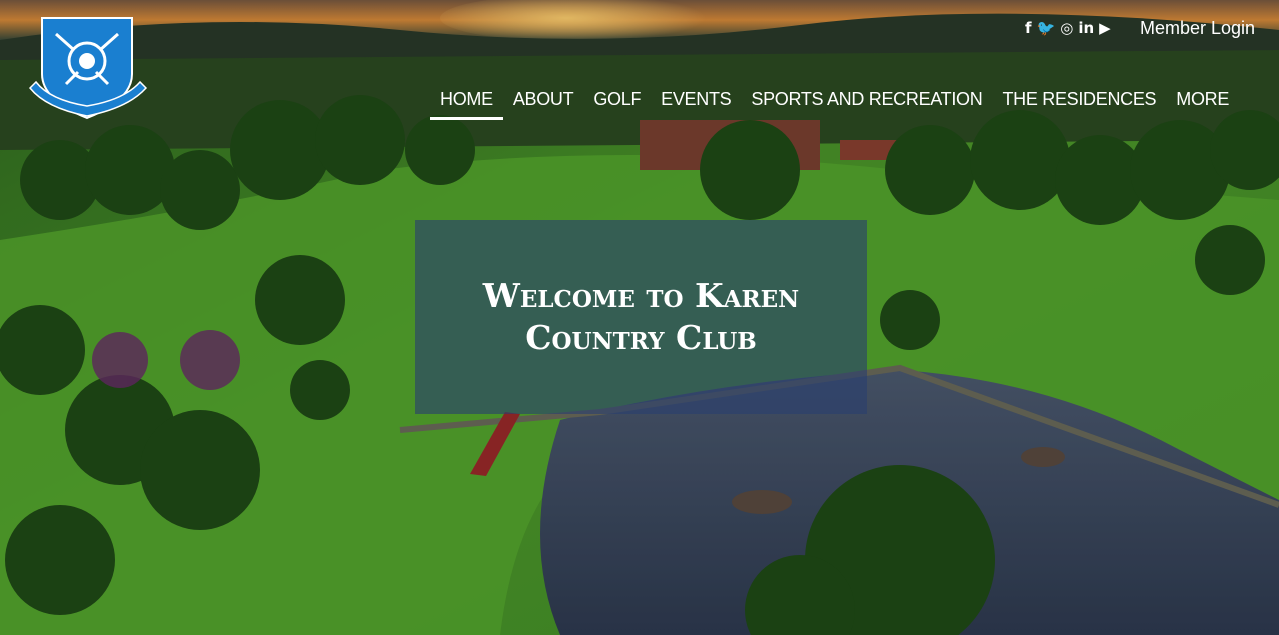 The width and height of the screenshot is (1279, 635). Describe the element at coordinates (866, 104) in the screenshot. I see `nav-item-sports-and-recreation: SPORTS AND RECREATION` at that location.